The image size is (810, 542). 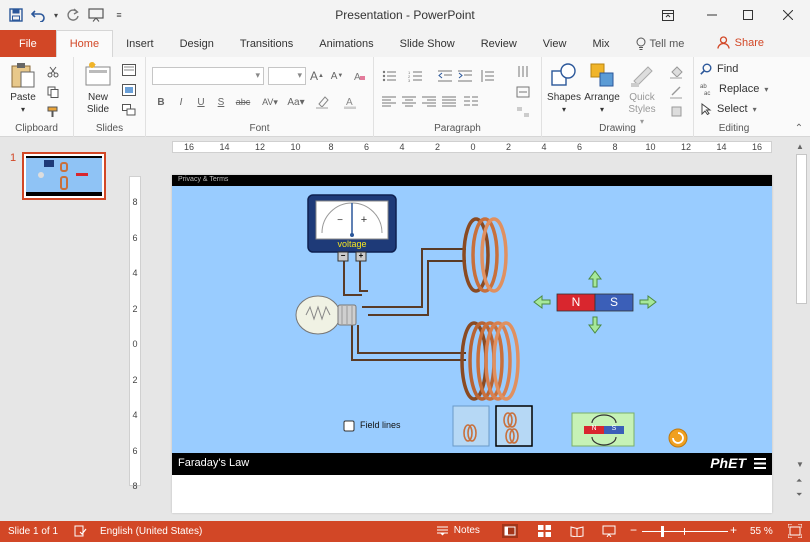 I want to click on select-button: Select ▾, so click(x=728, y=109).